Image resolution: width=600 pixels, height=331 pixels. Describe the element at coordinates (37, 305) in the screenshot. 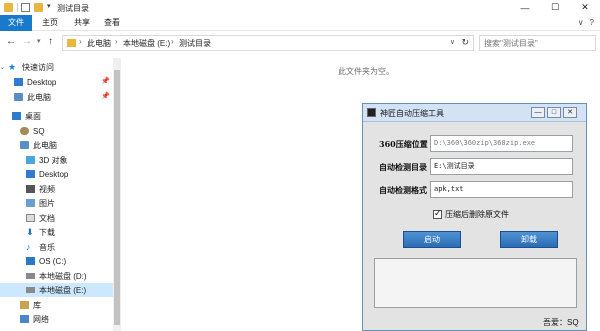

I see `sidebar-item-label: 库` at that location.